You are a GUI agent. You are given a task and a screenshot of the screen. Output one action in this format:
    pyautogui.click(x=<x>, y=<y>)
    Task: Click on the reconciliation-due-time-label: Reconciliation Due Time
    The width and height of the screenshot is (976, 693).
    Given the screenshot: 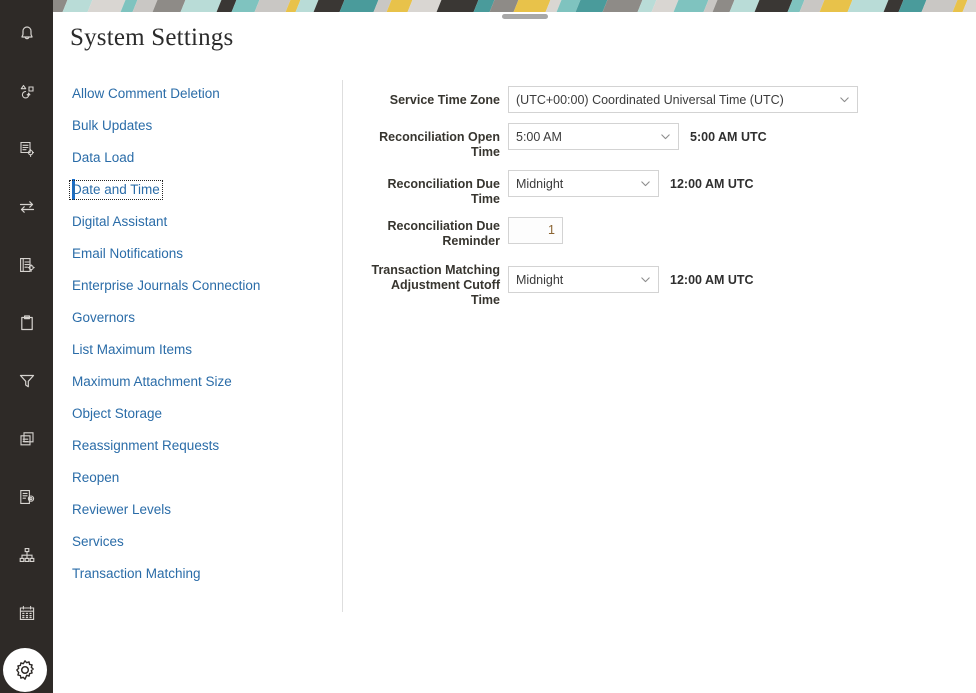 What is the action you would take?
    pyautogui.click(x=443, y=191)
    